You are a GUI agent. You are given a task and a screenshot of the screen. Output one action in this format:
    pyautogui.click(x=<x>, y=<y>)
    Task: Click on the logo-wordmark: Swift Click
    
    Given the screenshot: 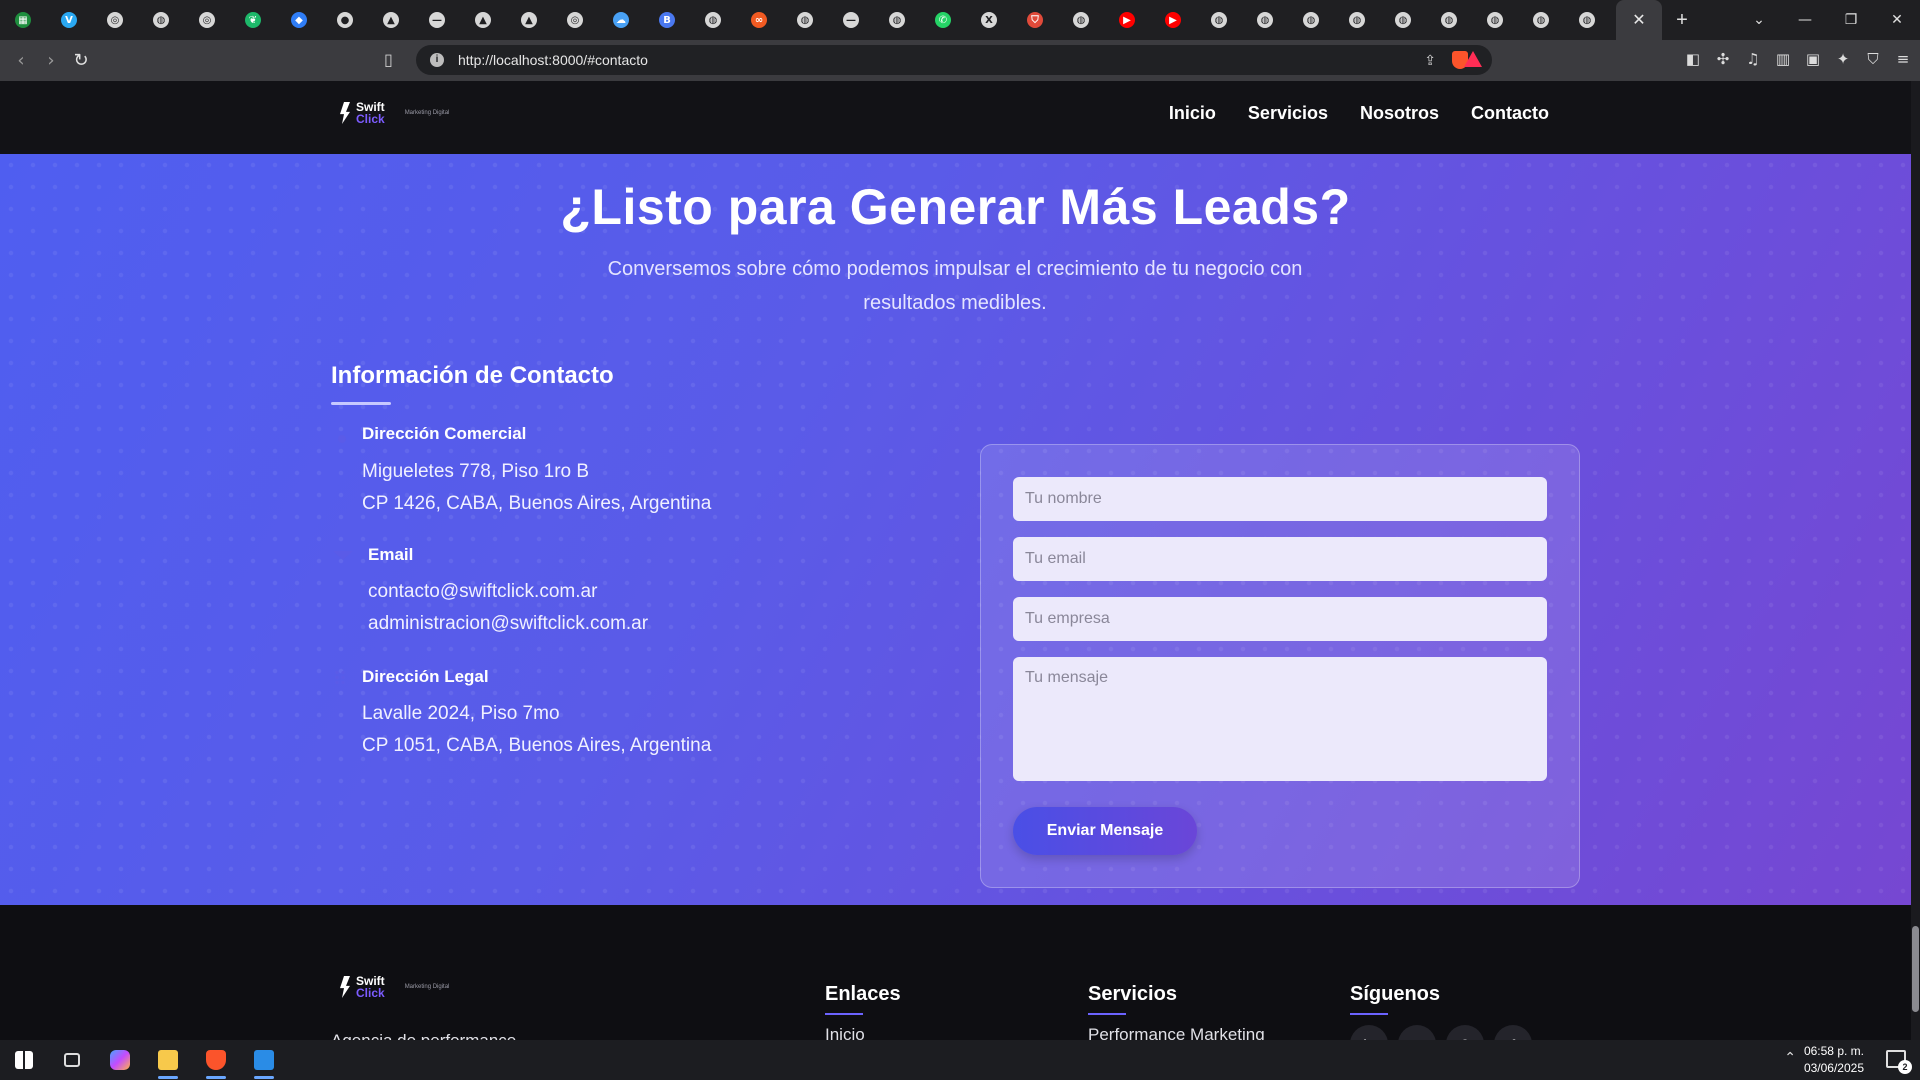 What is the action you would take?
    pyautogui.click(x=370, y=987)
    